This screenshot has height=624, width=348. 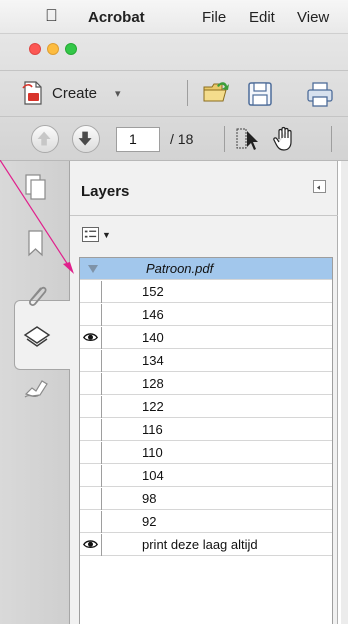 I want to click on layer-label: 140, so click(x=153, y=337).